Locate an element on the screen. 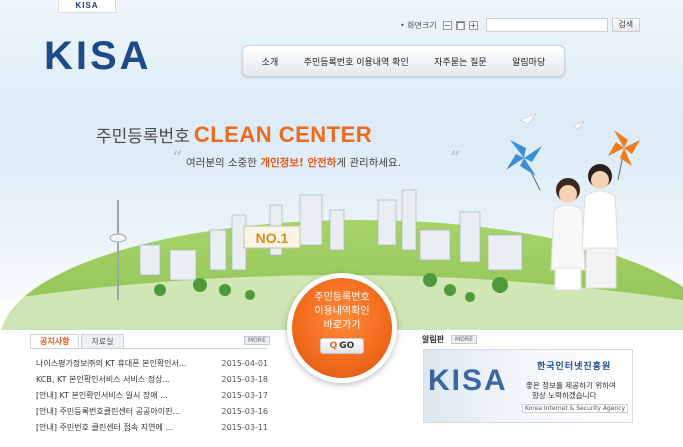  popup-zone-title: 알림판 is located at coordinates (433, 339).